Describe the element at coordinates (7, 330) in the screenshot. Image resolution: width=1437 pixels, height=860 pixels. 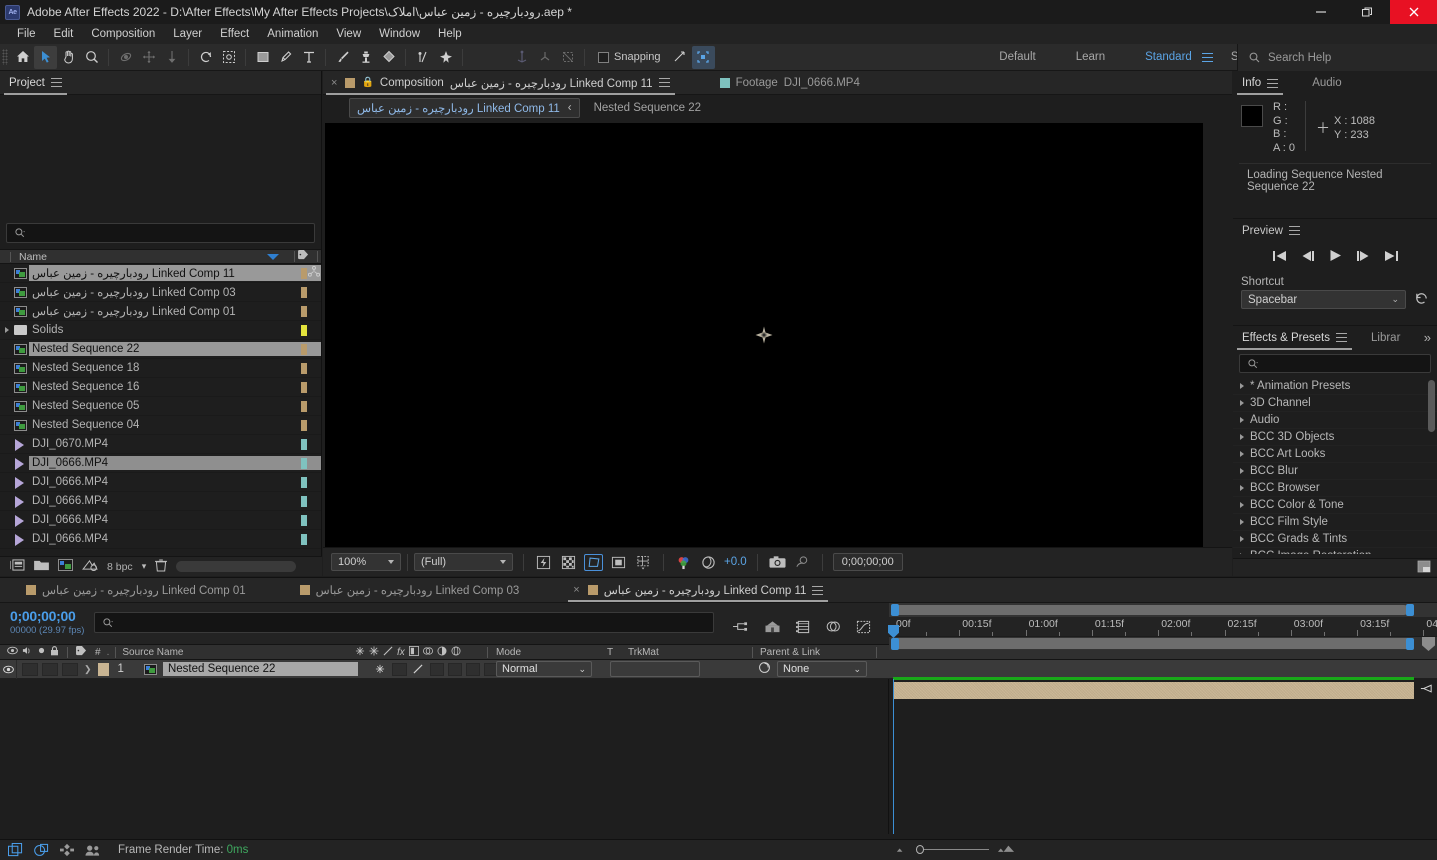
I see `disclosure-triangle-icon` at that location.